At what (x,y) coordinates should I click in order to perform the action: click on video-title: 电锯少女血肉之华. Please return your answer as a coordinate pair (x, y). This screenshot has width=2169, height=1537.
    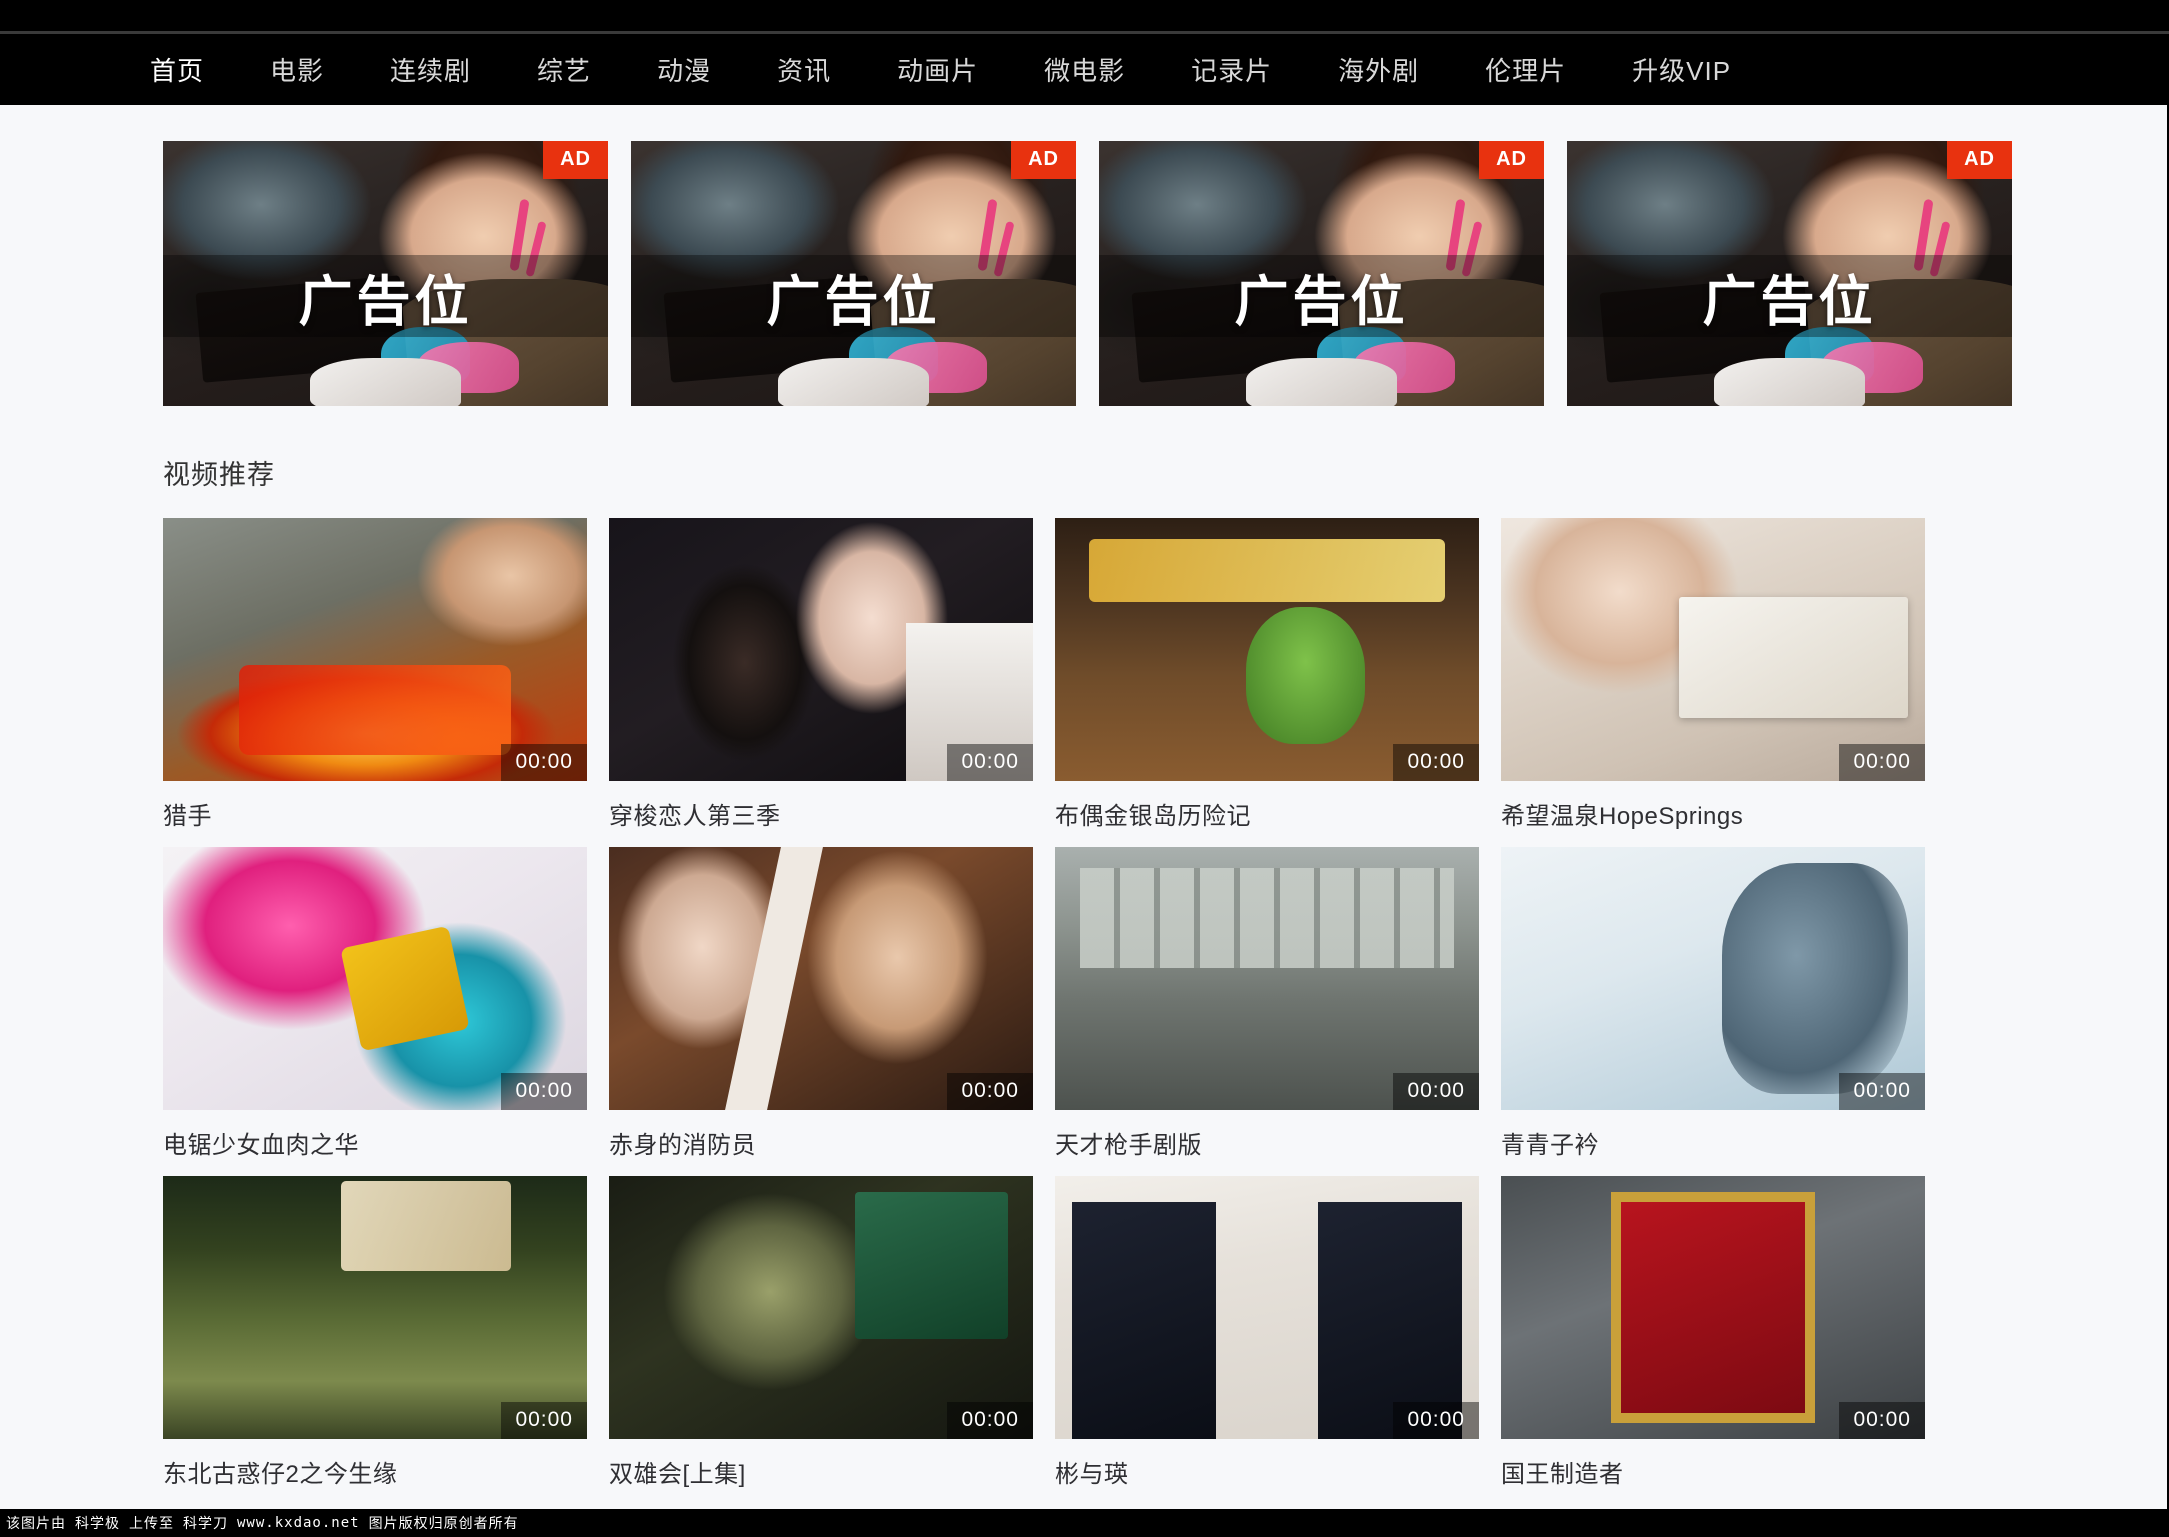
    Looking at the image, I should click on (375, 1142).